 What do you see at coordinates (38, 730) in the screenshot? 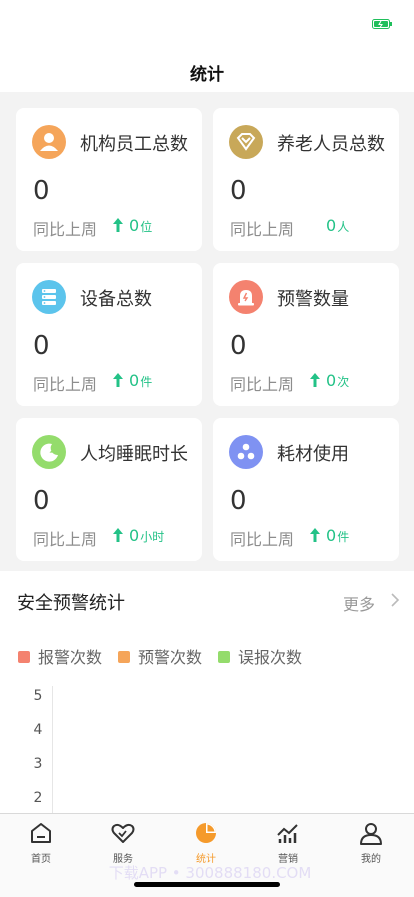
I see `y-tick-label: 4` at bounding box center [38, 730].